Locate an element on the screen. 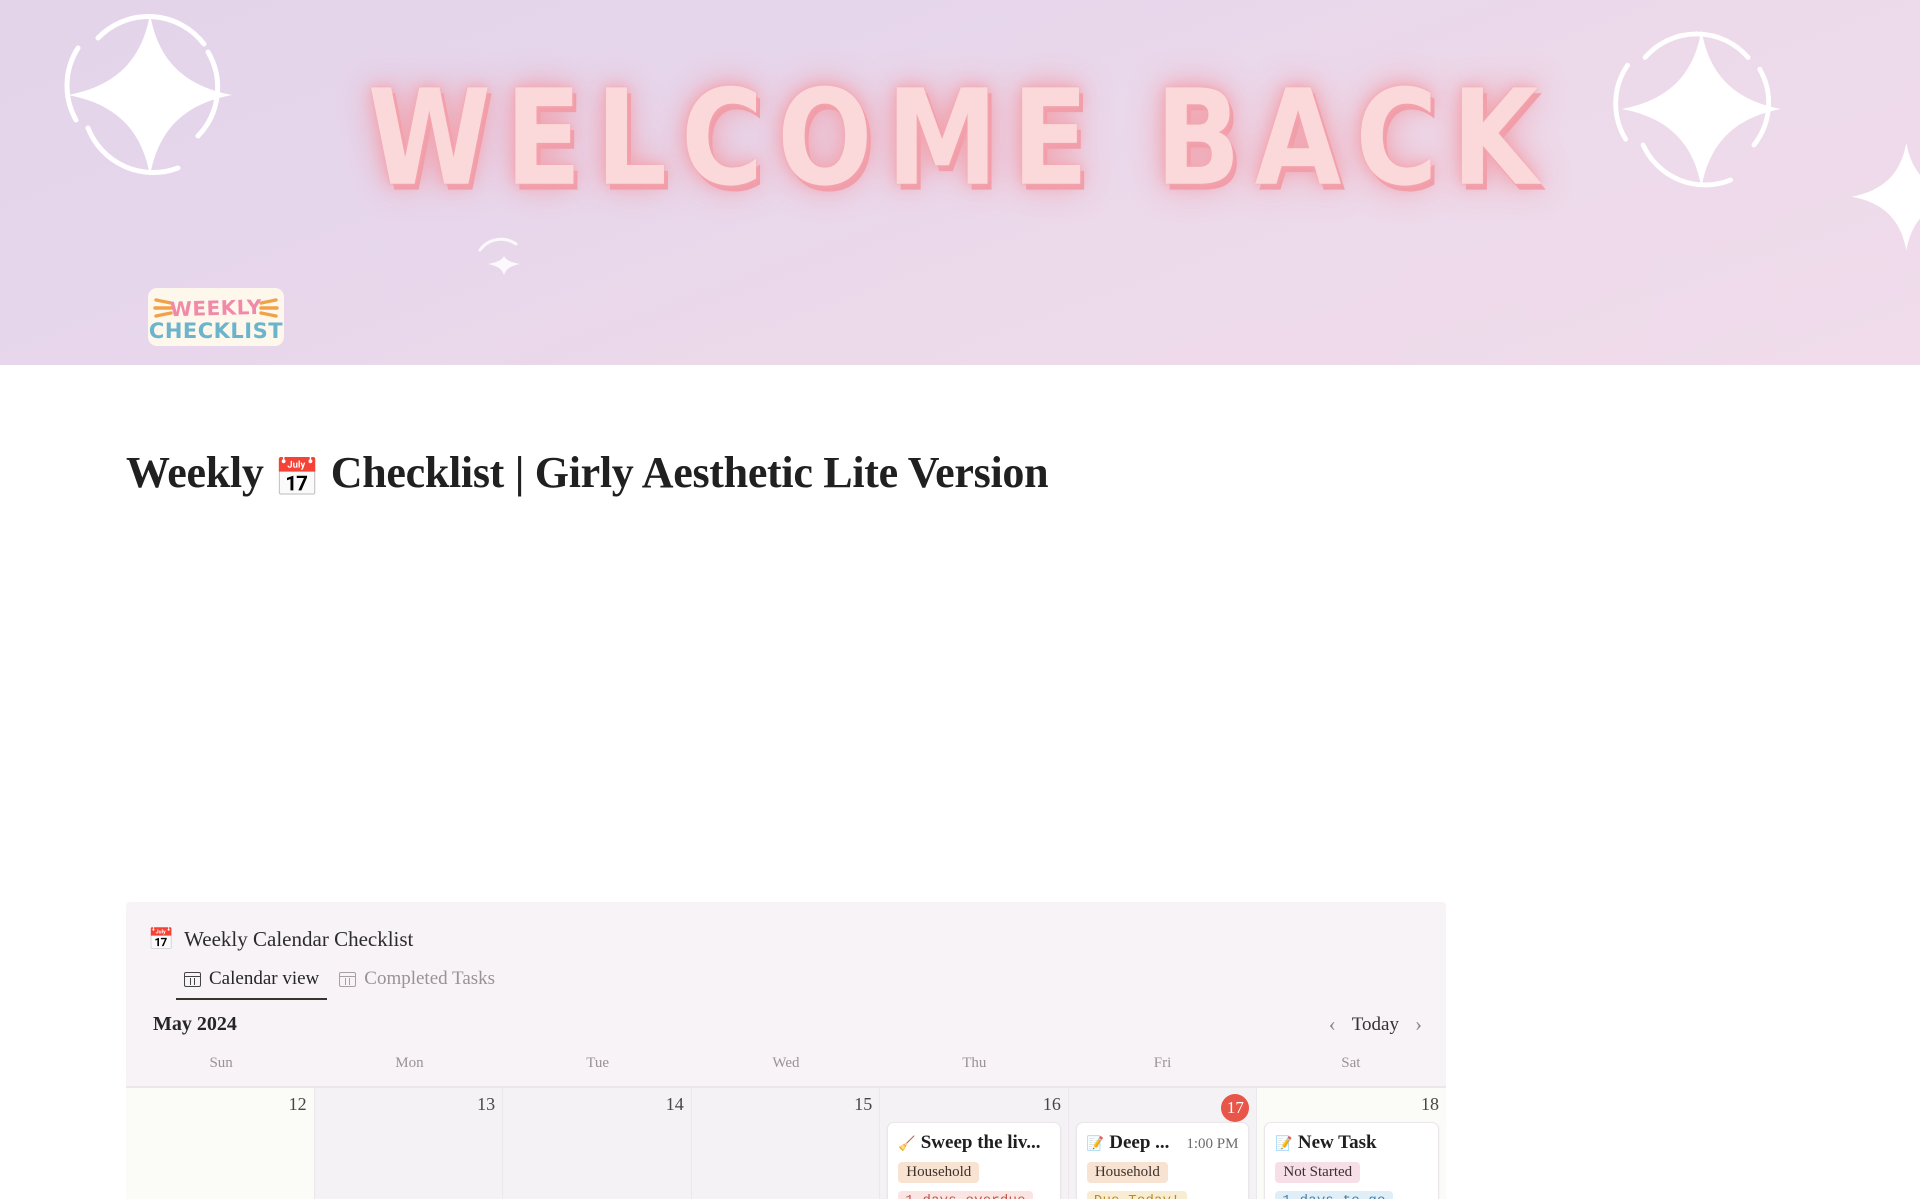 The image size is (1920, 1199). today-button: Today is located at coordinates (1375, 1025).